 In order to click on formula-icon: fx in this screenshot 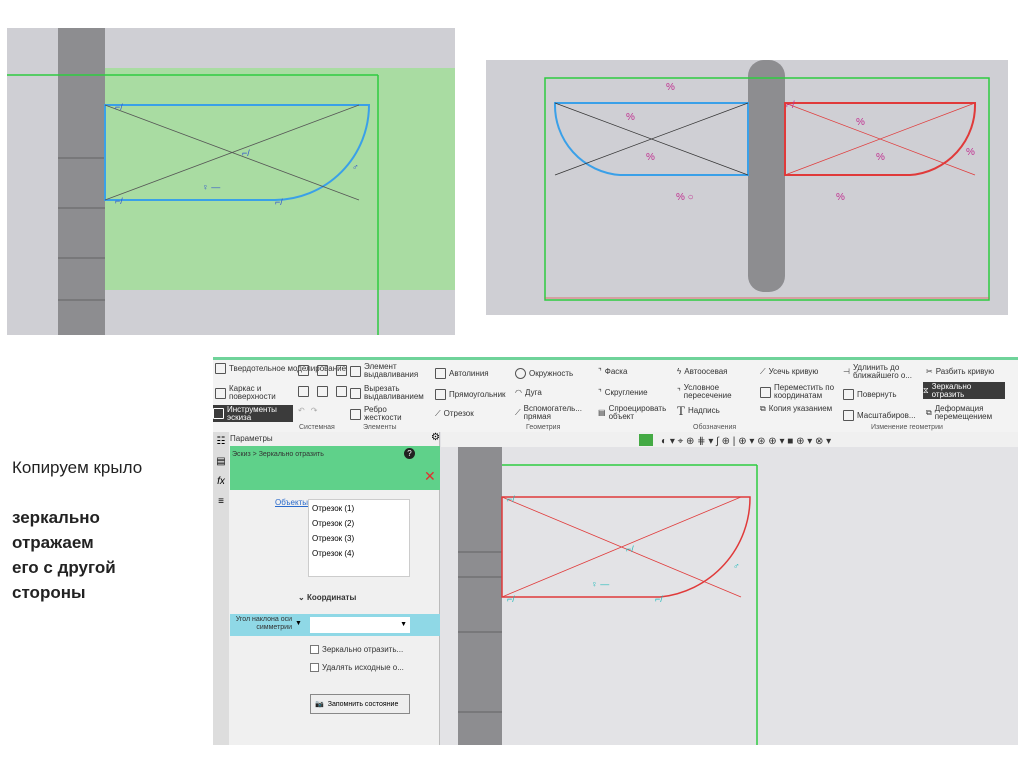, I will do `click(221, 482)`.